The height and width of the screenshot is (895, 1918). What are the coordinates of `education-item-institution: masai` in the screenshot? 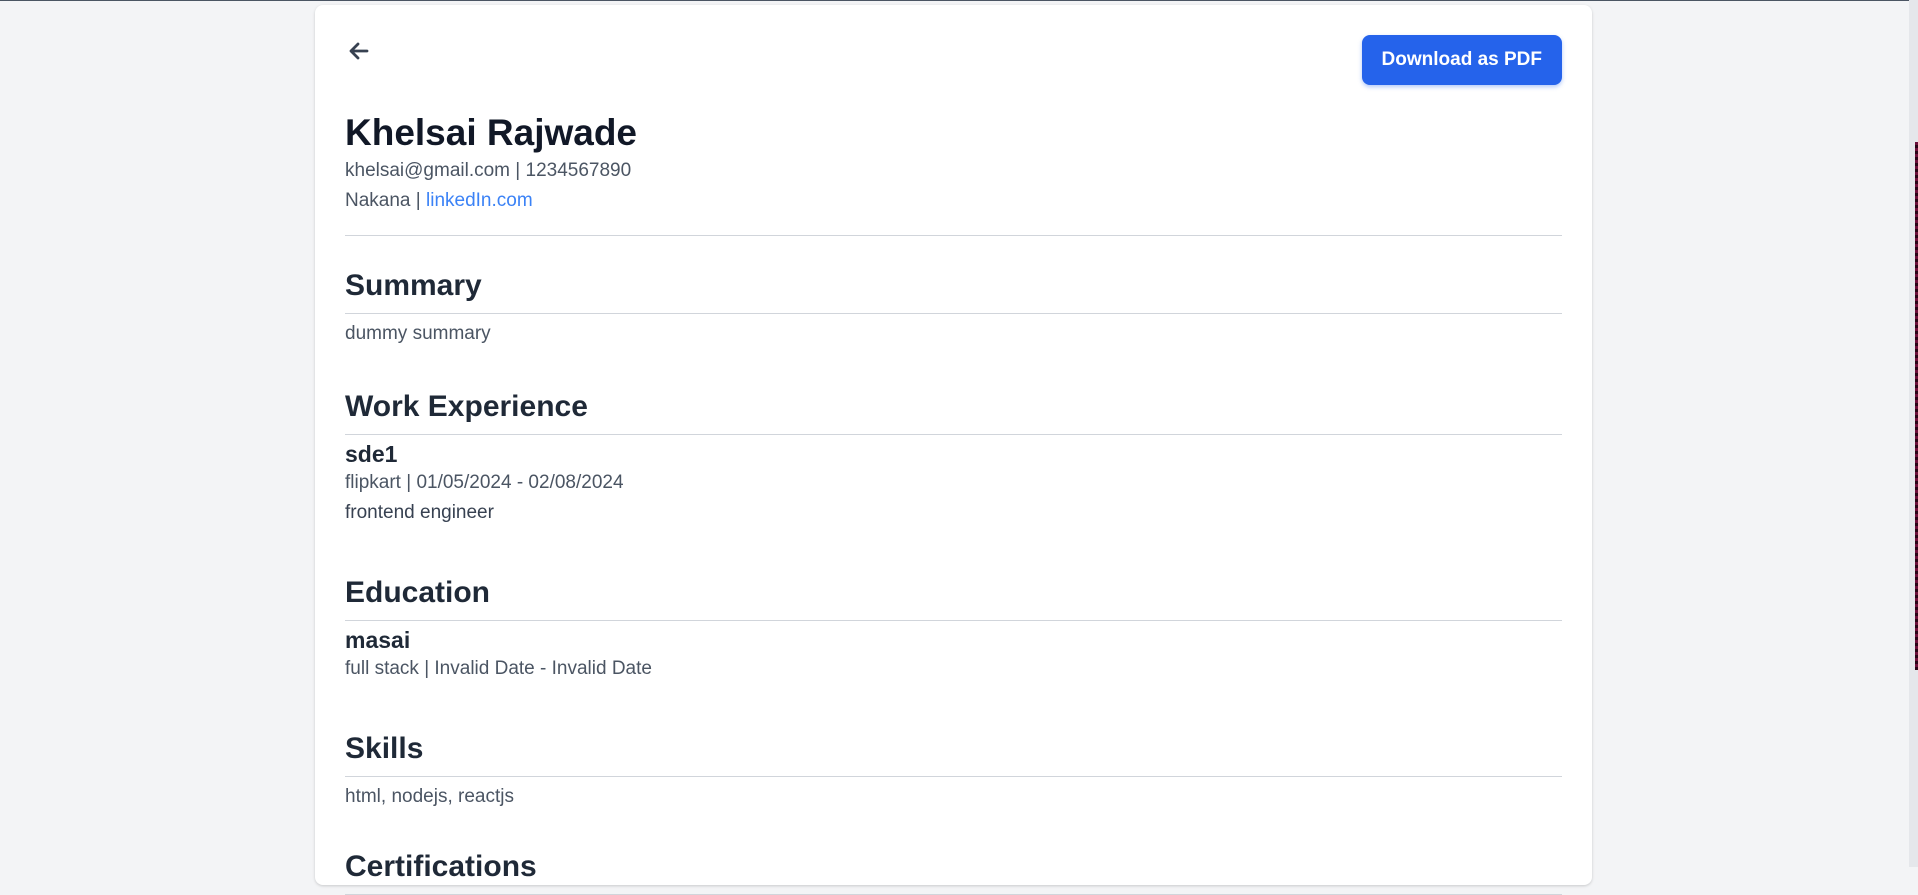 It's located at (378, 640).